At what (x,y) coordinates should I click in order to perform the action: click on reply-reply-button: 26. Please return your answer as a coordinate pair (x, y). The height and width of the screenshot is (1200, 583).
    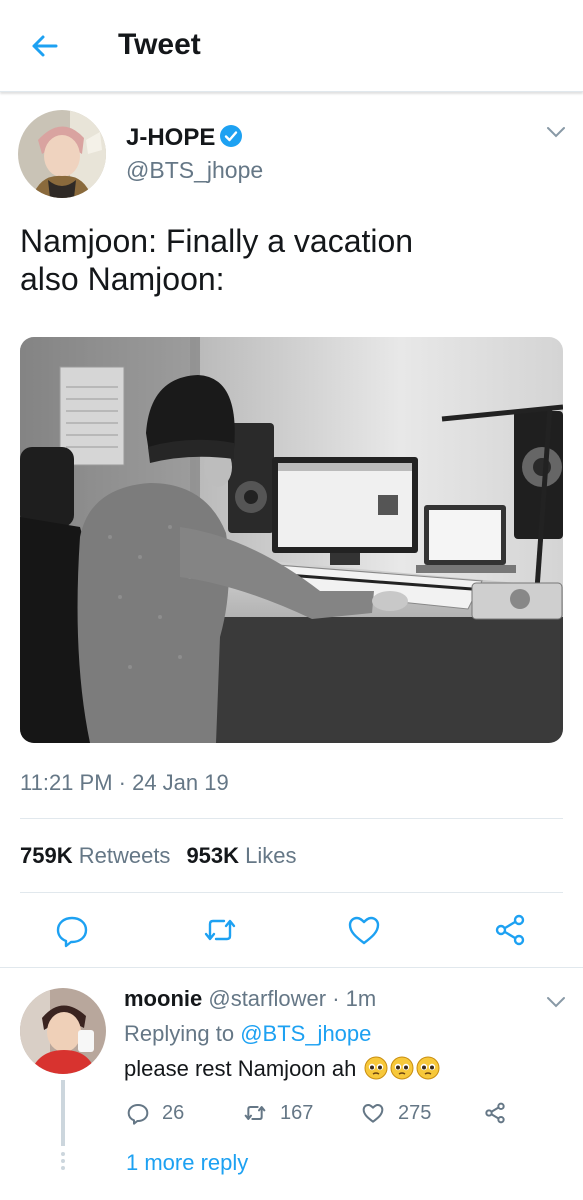
    Looking at the image, I should click on (155, 1113).